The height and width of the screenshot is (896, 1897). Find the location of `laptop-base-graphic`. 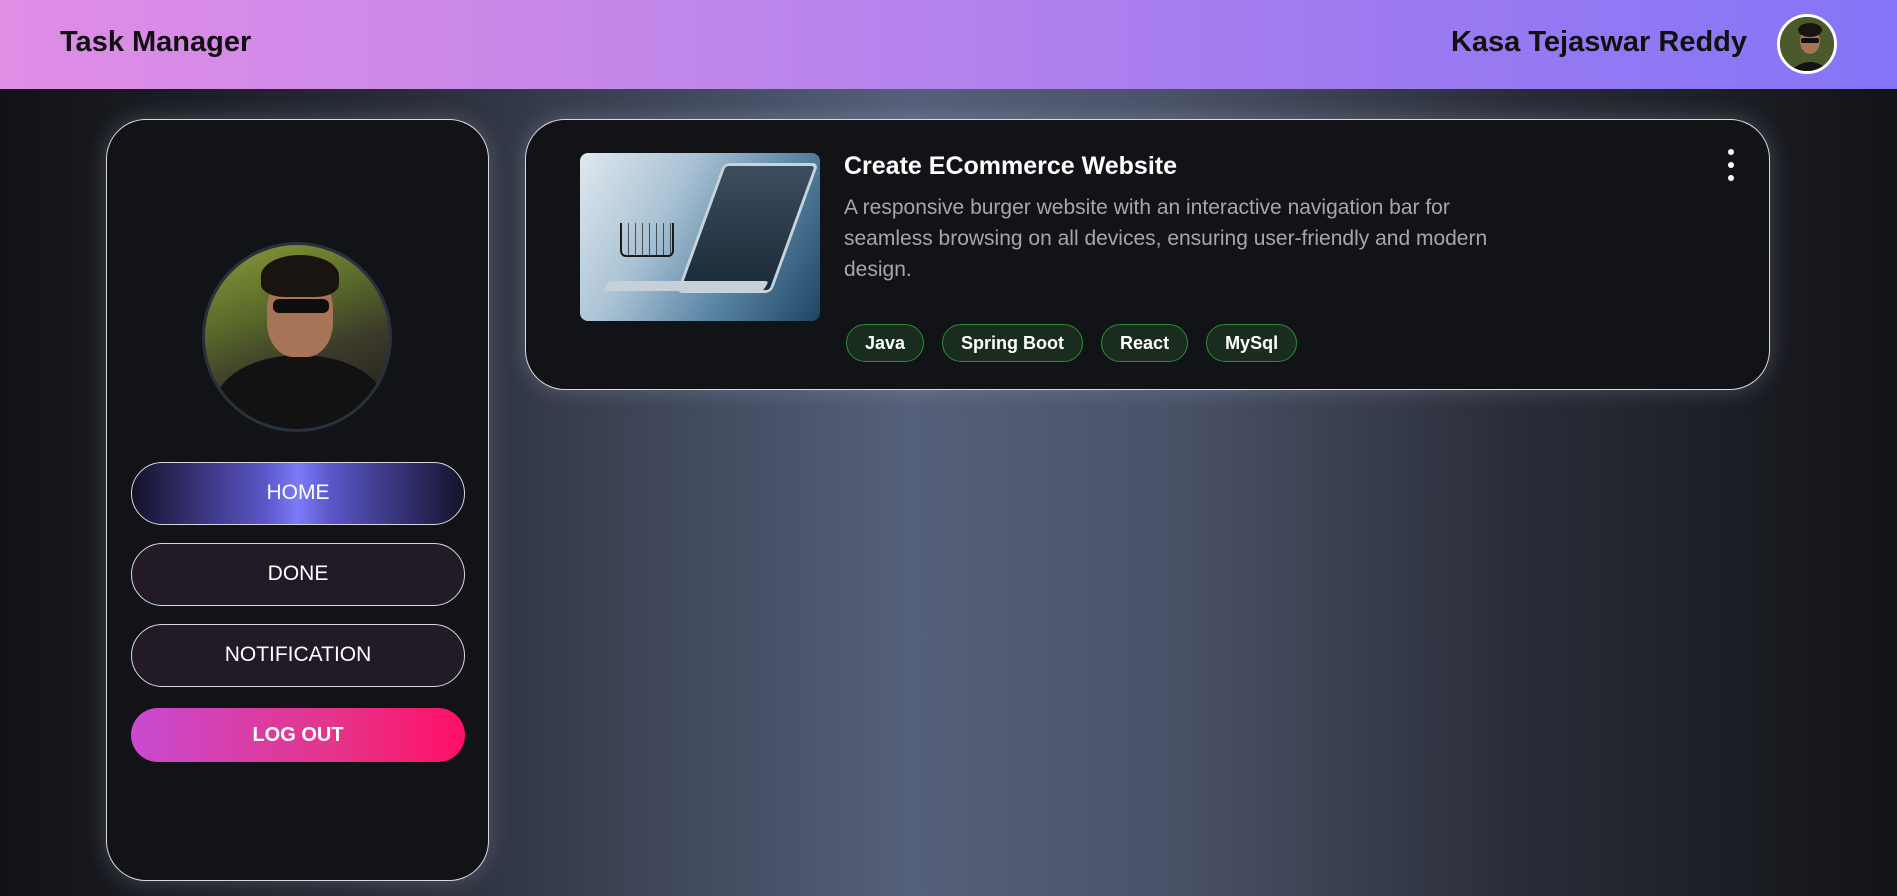

laptop-base-graphic is located at coordinates (686, 286).